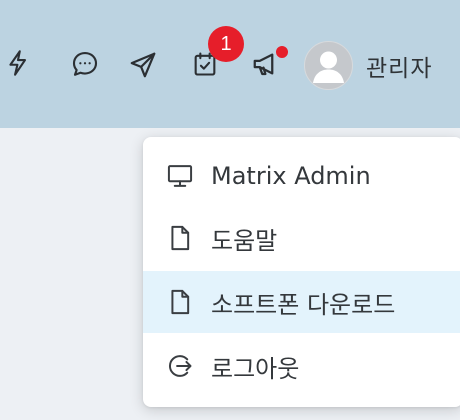 The width and height of the screenshot is (460, 420). I want to click on lightning-icon, so click(18, 63).